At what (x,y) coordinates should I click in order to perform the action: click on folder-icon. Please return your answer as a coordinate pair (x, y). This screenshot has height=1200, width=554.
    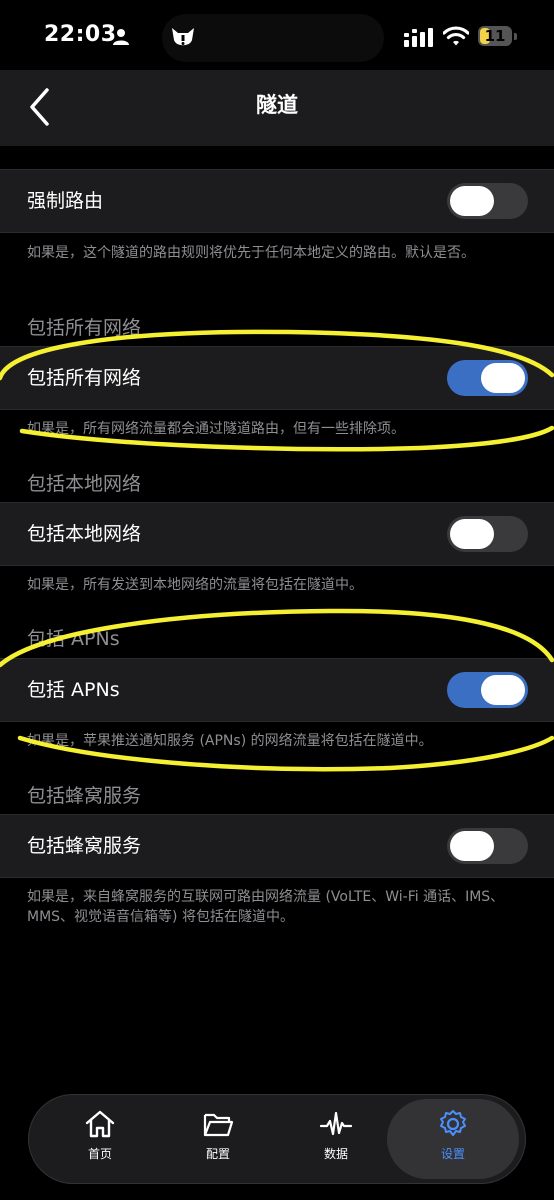
    Looking at the image, I should click on (218, 1125).